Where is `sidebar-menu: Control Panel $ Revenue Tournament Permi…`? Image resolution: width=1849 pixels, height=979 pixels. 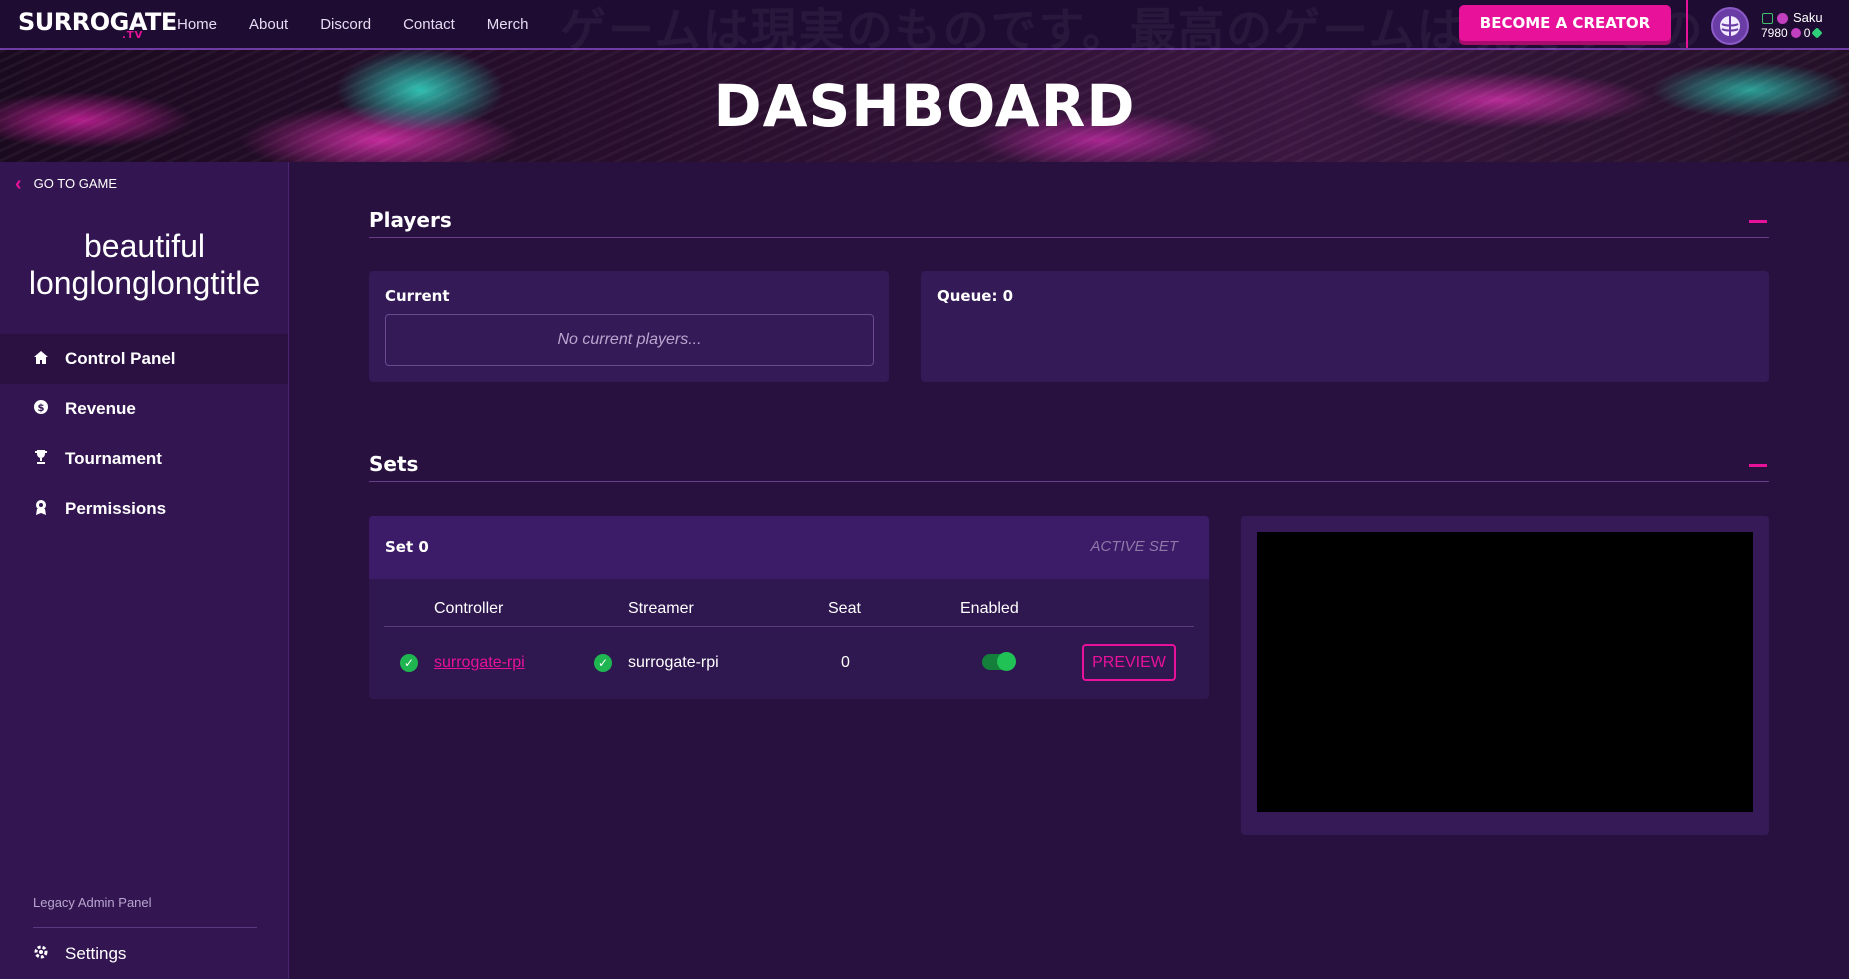 sidebar-menu: Control Panel $ Revenue Tournament Permi… is located at coordinates (144, 434).